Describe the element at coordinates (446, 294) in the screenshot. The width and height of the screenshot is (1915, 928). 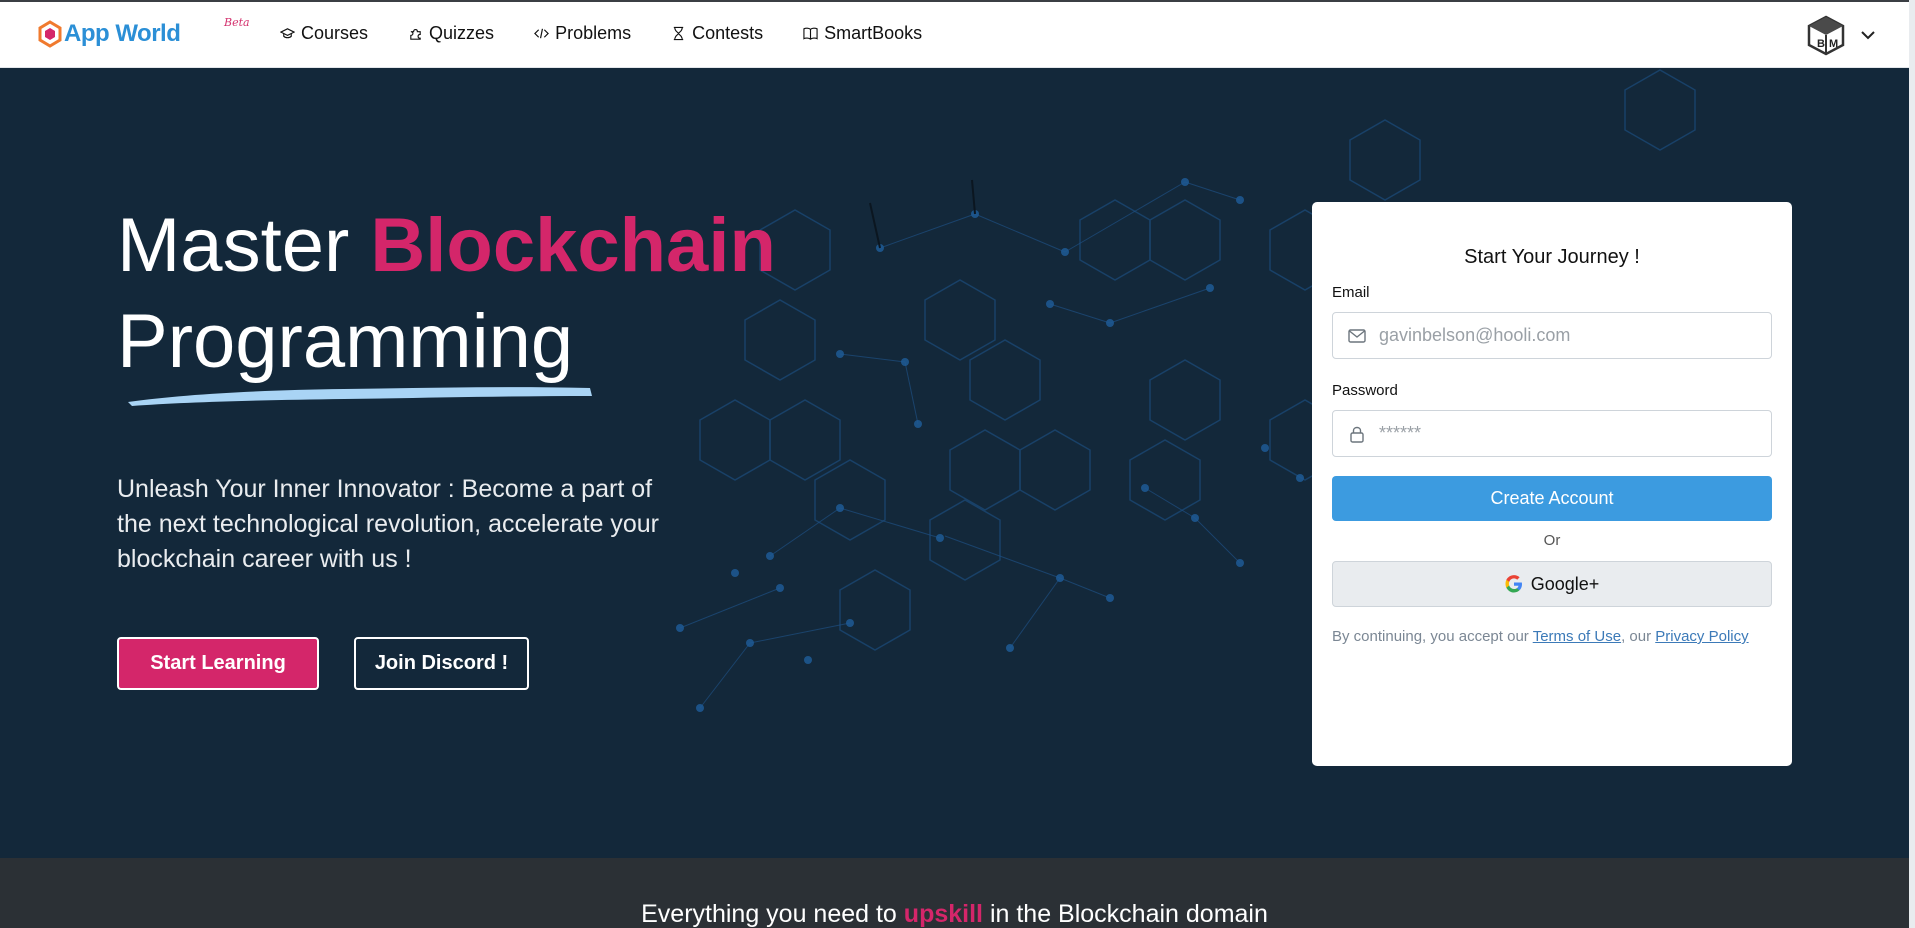
I see `hero-title: Master Blockchain Programming` at that location.